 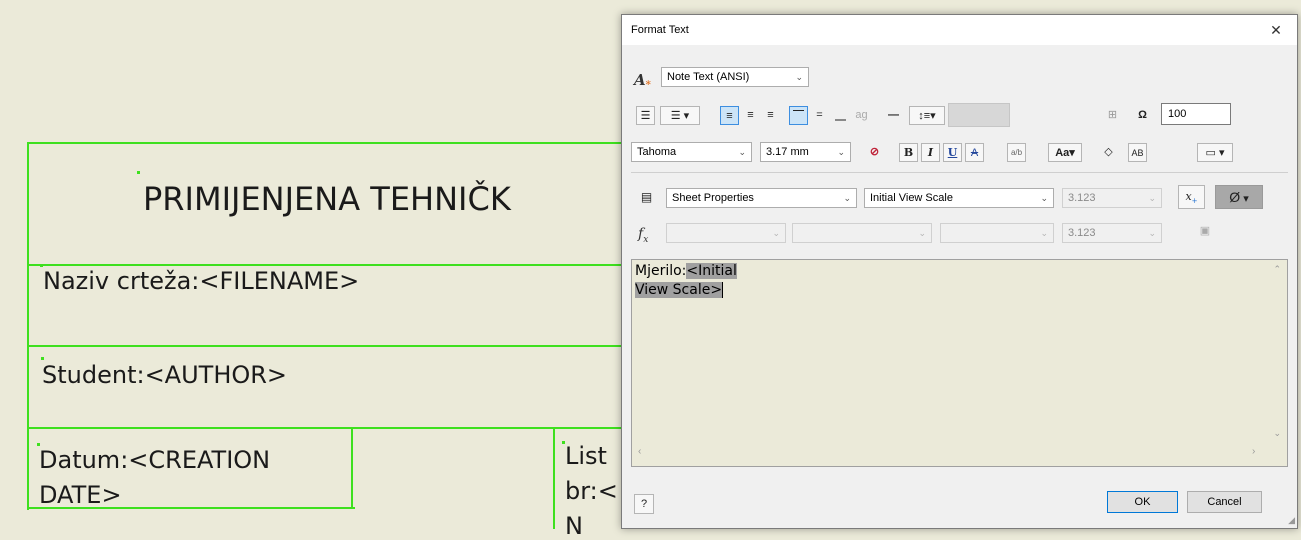 I want to click on line-spacing-value, so click(x=979, y=115).